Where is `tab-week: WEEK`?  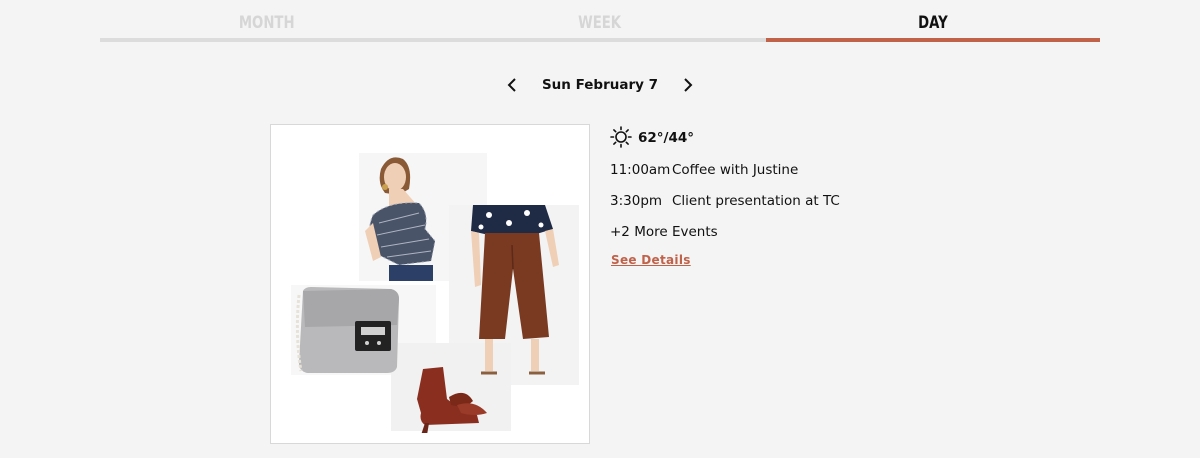 tab-week: WEEK is located at coordinates (599, 21).